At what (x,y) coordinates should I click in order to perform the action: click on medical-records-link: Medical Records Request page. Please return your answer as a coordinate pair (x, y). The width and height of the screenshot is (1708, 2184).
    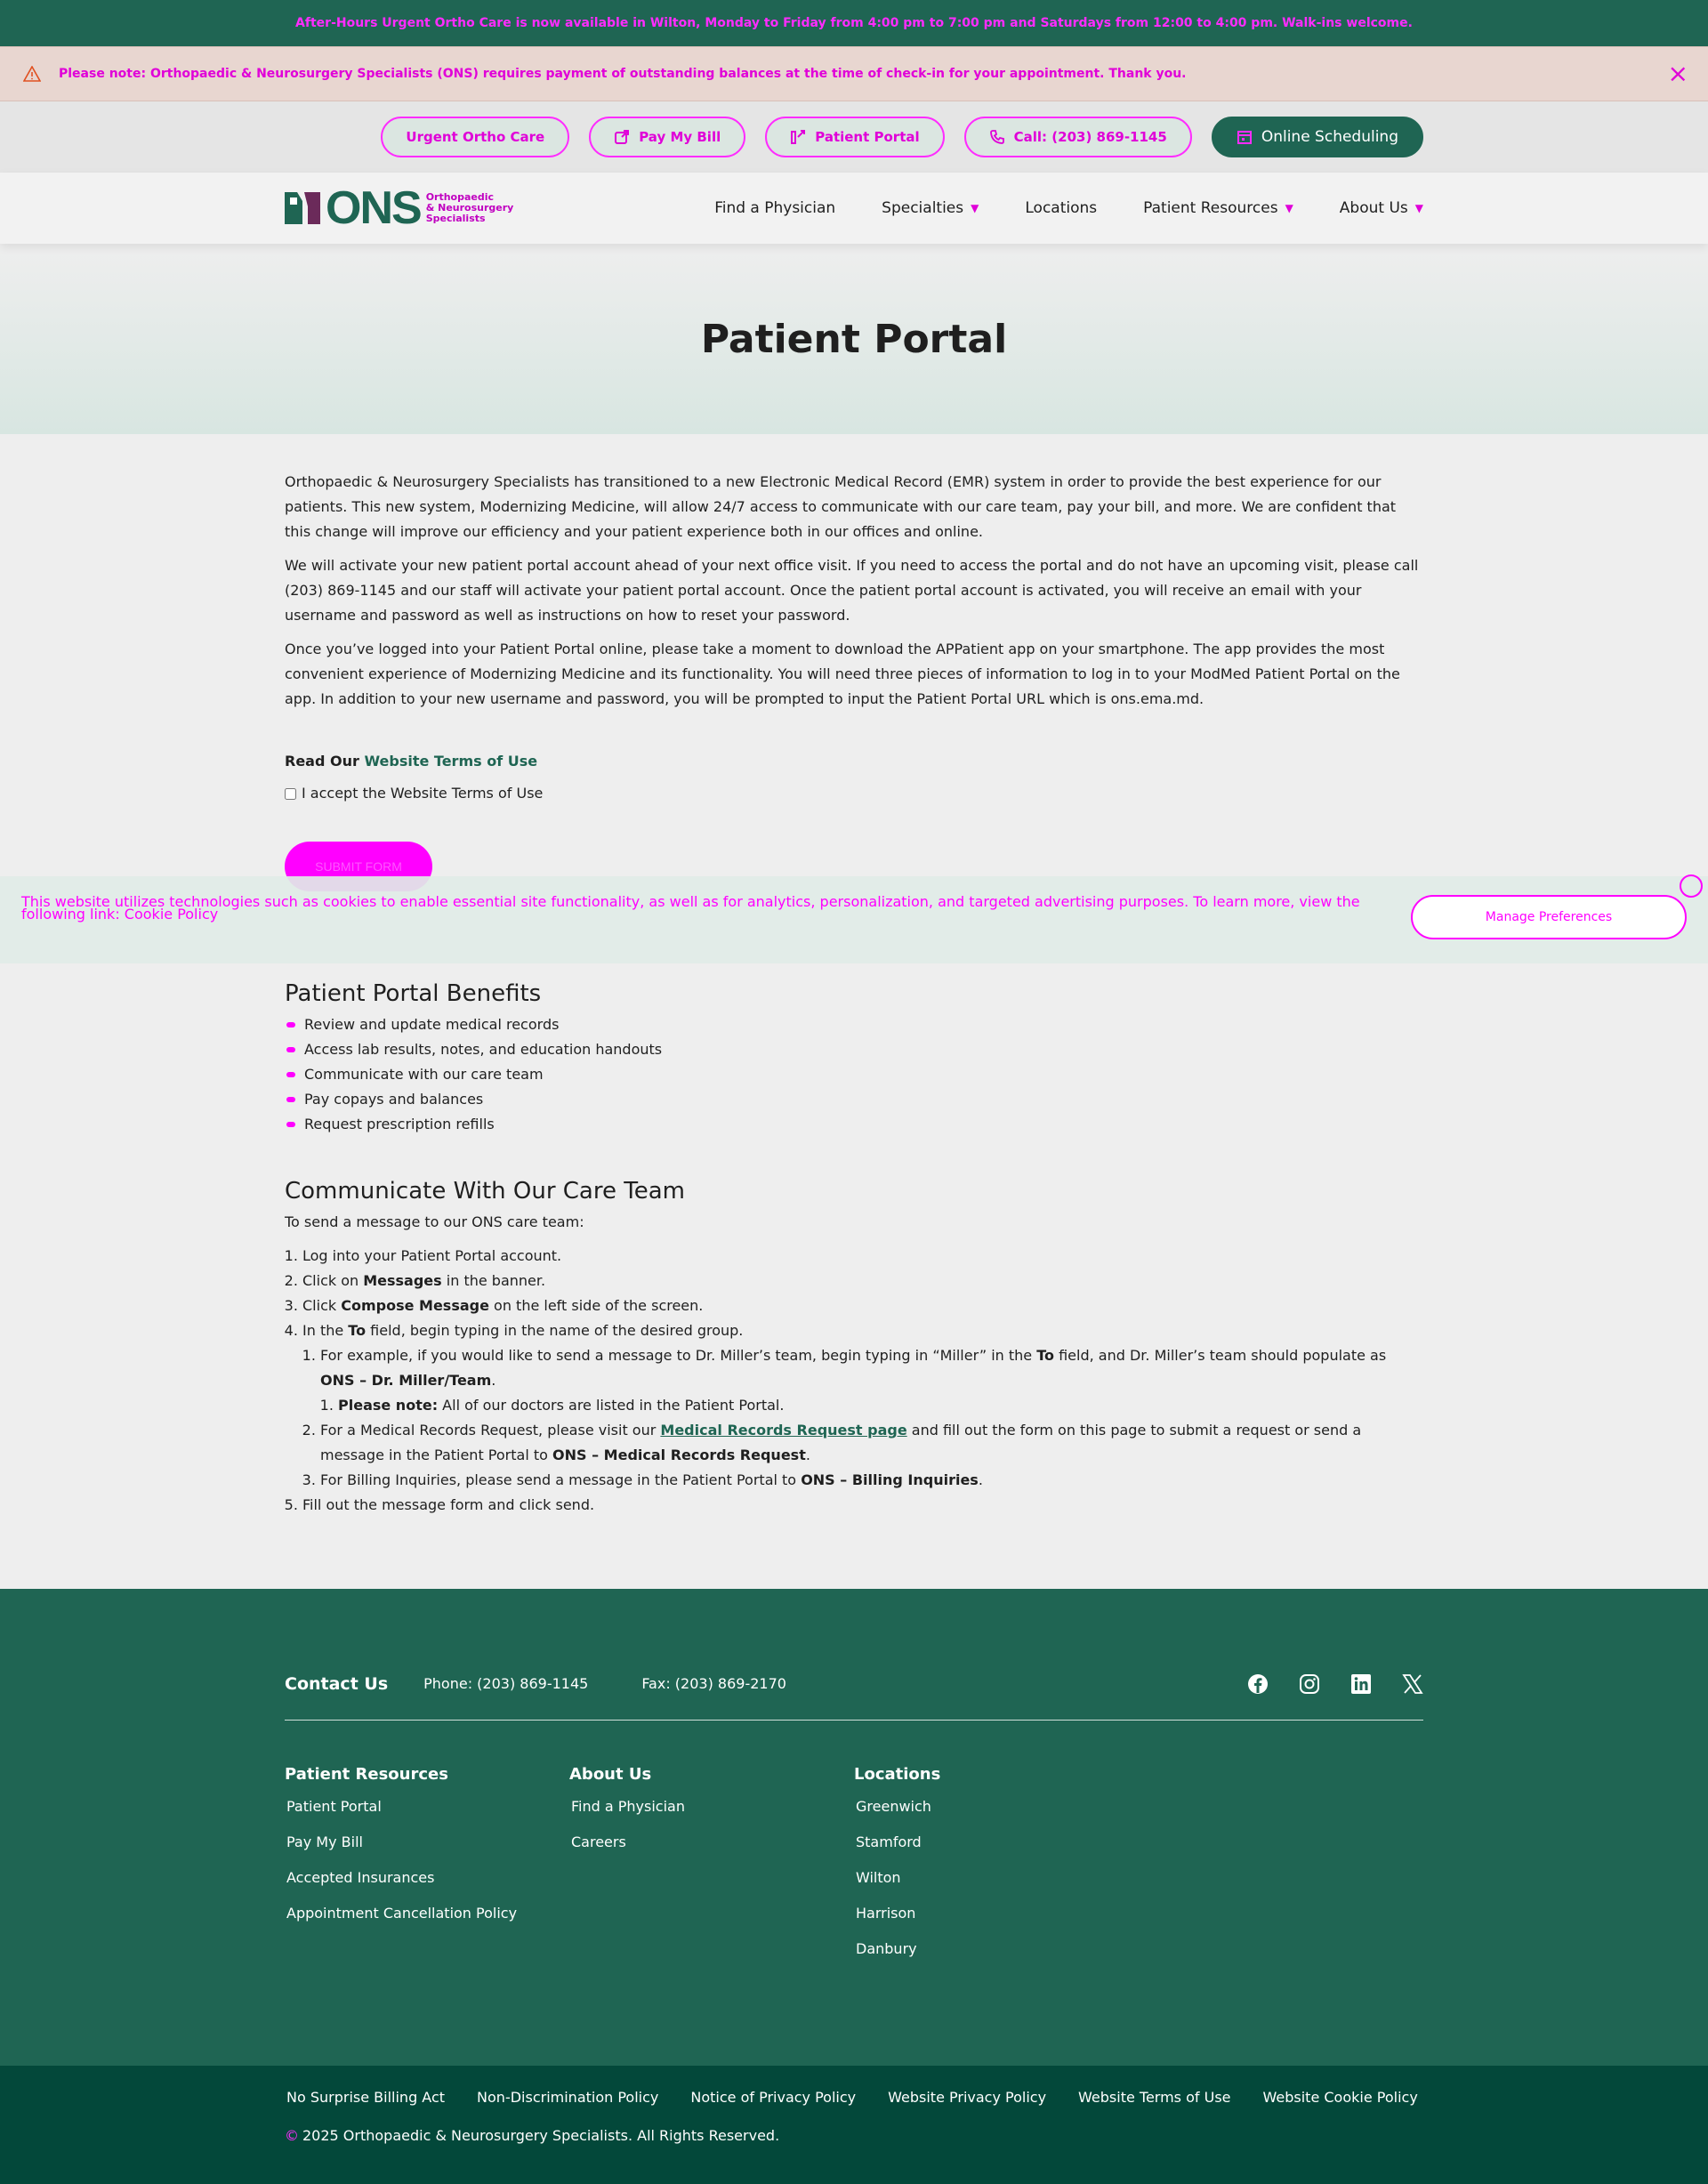
    Looking at the image, I should click on (783, 1430).